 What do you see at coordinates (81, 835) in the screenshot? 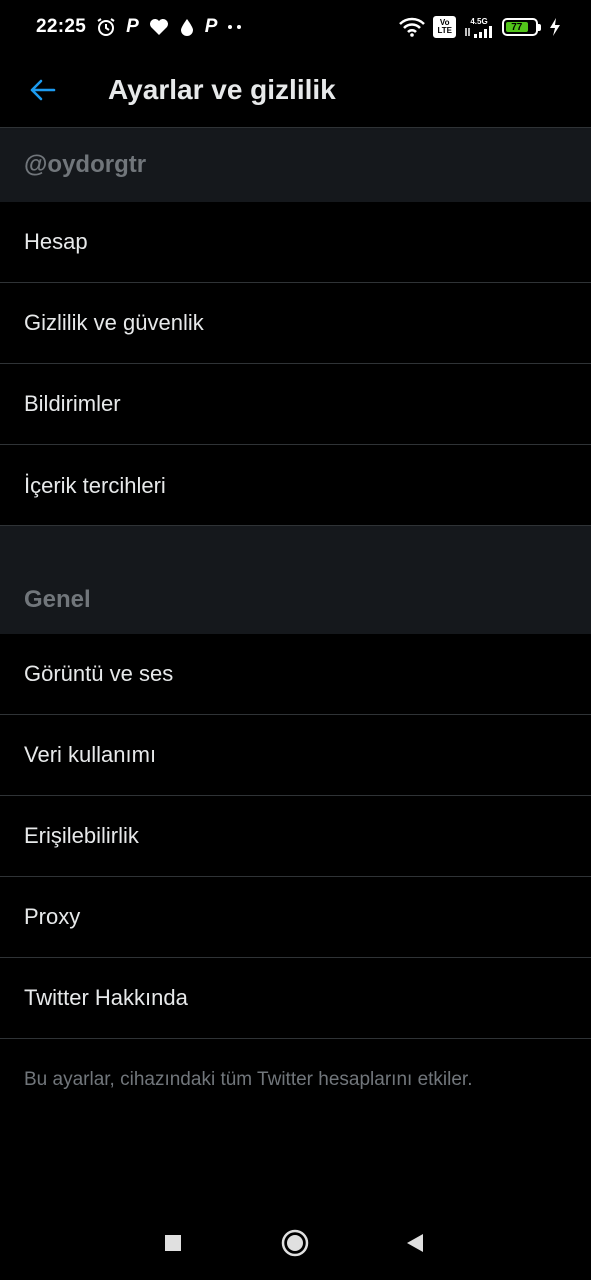
I see `settings-item-label: Erişilebilirlik` at bounding box center [81, 835].